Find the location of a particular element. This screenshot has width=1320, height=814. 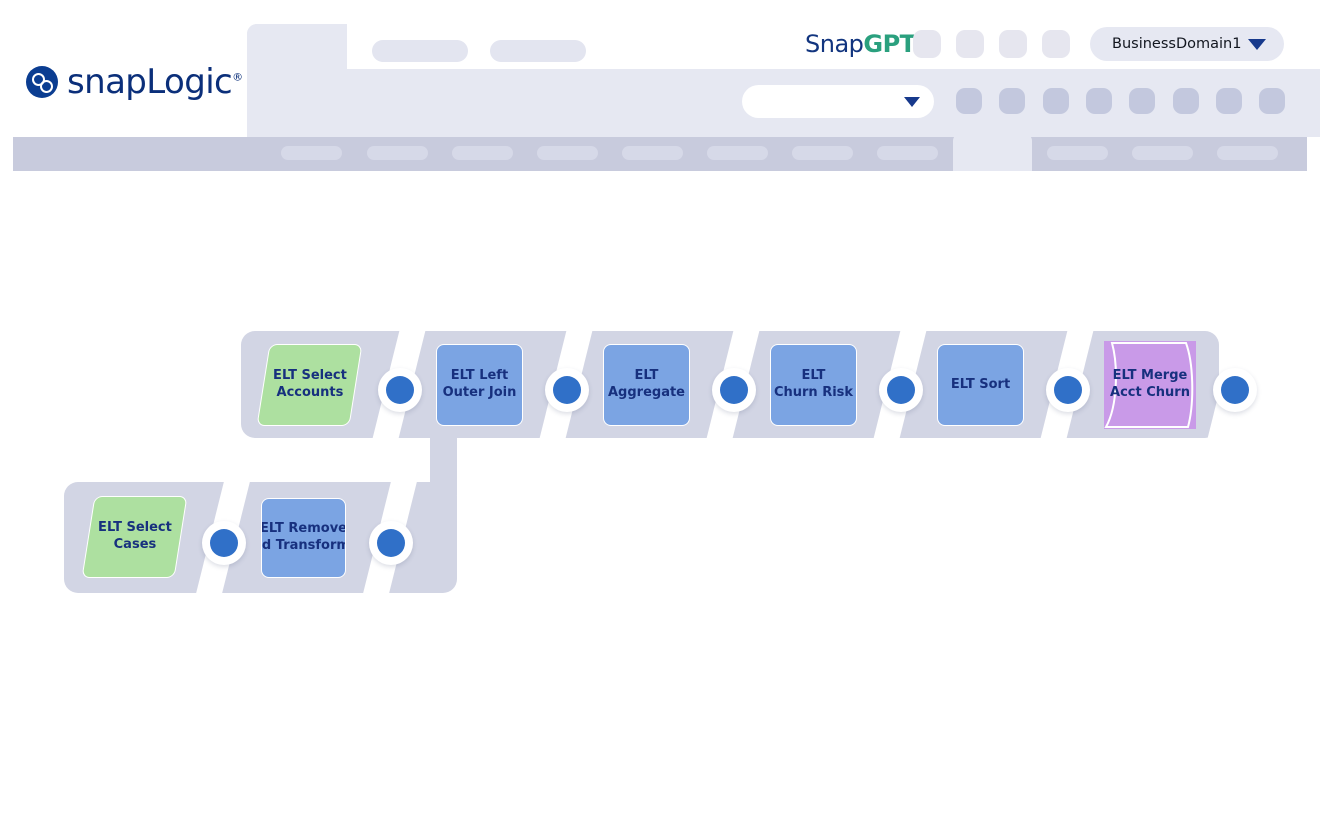

pipeline-node-elt-sort: ELT Sort is located at coordinates (980, 385).